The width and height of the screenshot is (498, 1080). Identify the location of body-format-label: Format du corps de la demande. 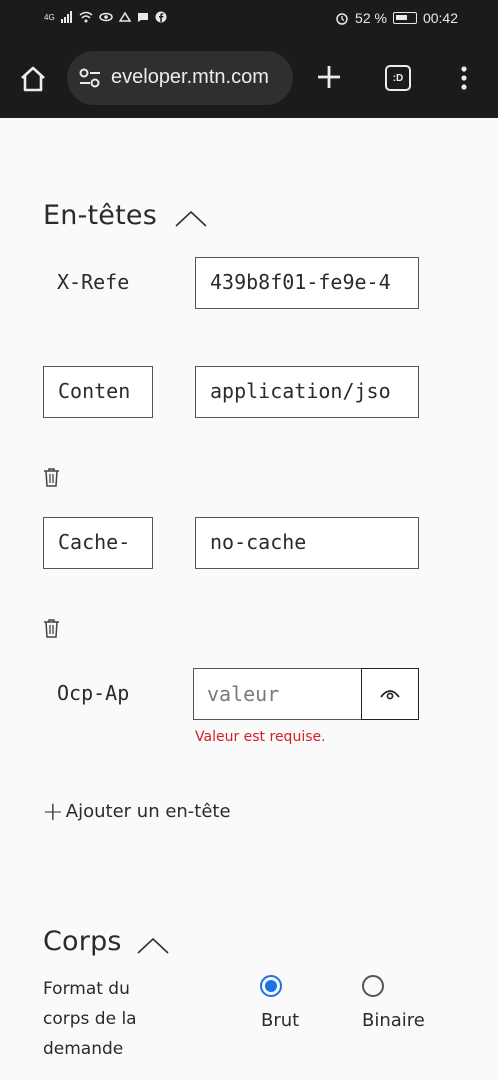
(90, 1019).